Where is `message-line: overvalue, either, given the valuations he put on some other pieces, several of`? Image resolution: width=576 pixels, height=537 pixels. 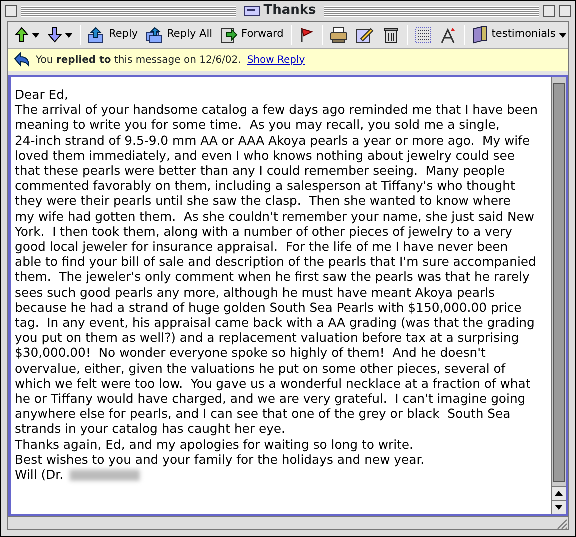
message-line: overvalue, either, given the valuations he put on some other pieces, several of is located at coordinates (260, 368).